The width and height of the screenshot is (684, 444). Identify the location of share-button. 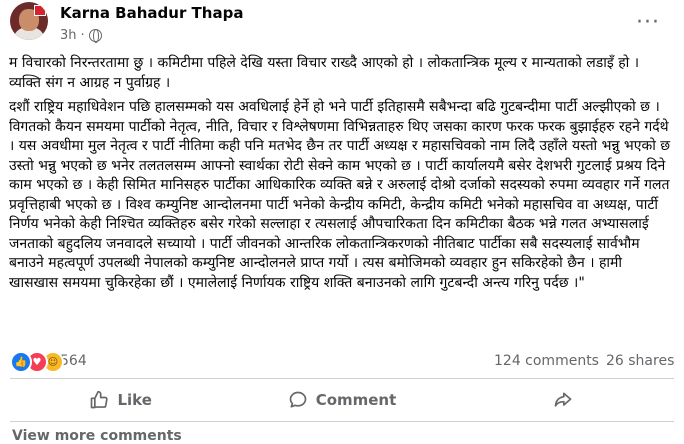
(563, 400).